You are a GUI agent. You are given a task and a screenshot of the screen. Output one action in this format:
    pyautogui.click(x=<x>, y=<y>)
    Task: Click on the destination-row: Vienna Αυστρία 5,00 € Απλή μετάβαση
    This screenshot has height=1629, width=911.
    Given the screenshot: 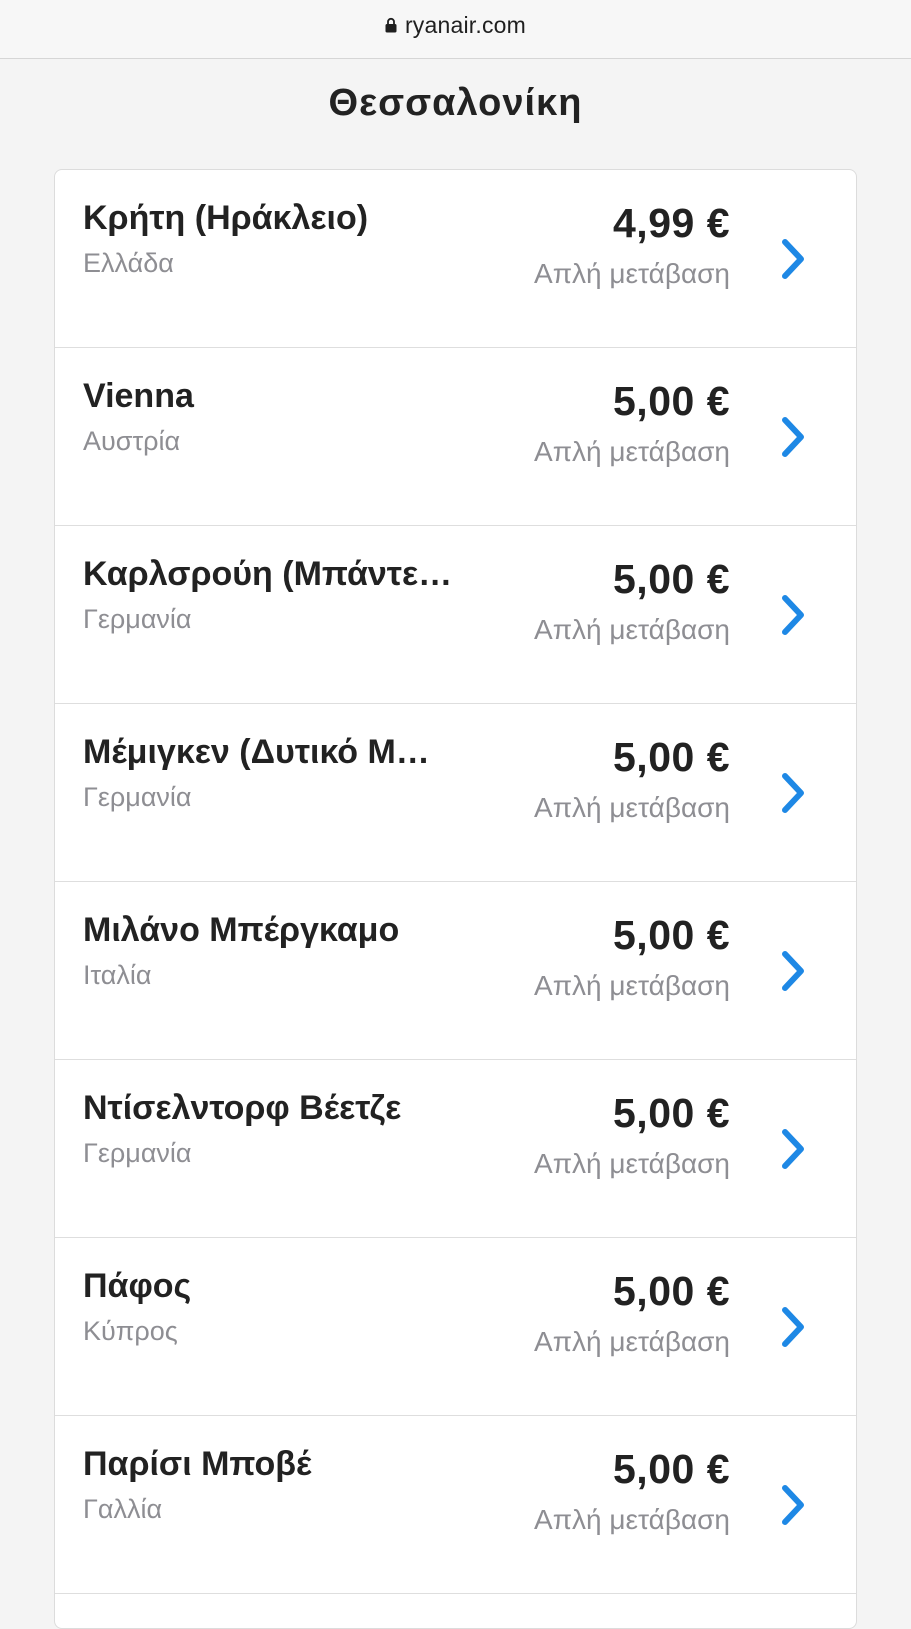 What is the action you would take?
    pyautogui.click(x=455, y=437)
    